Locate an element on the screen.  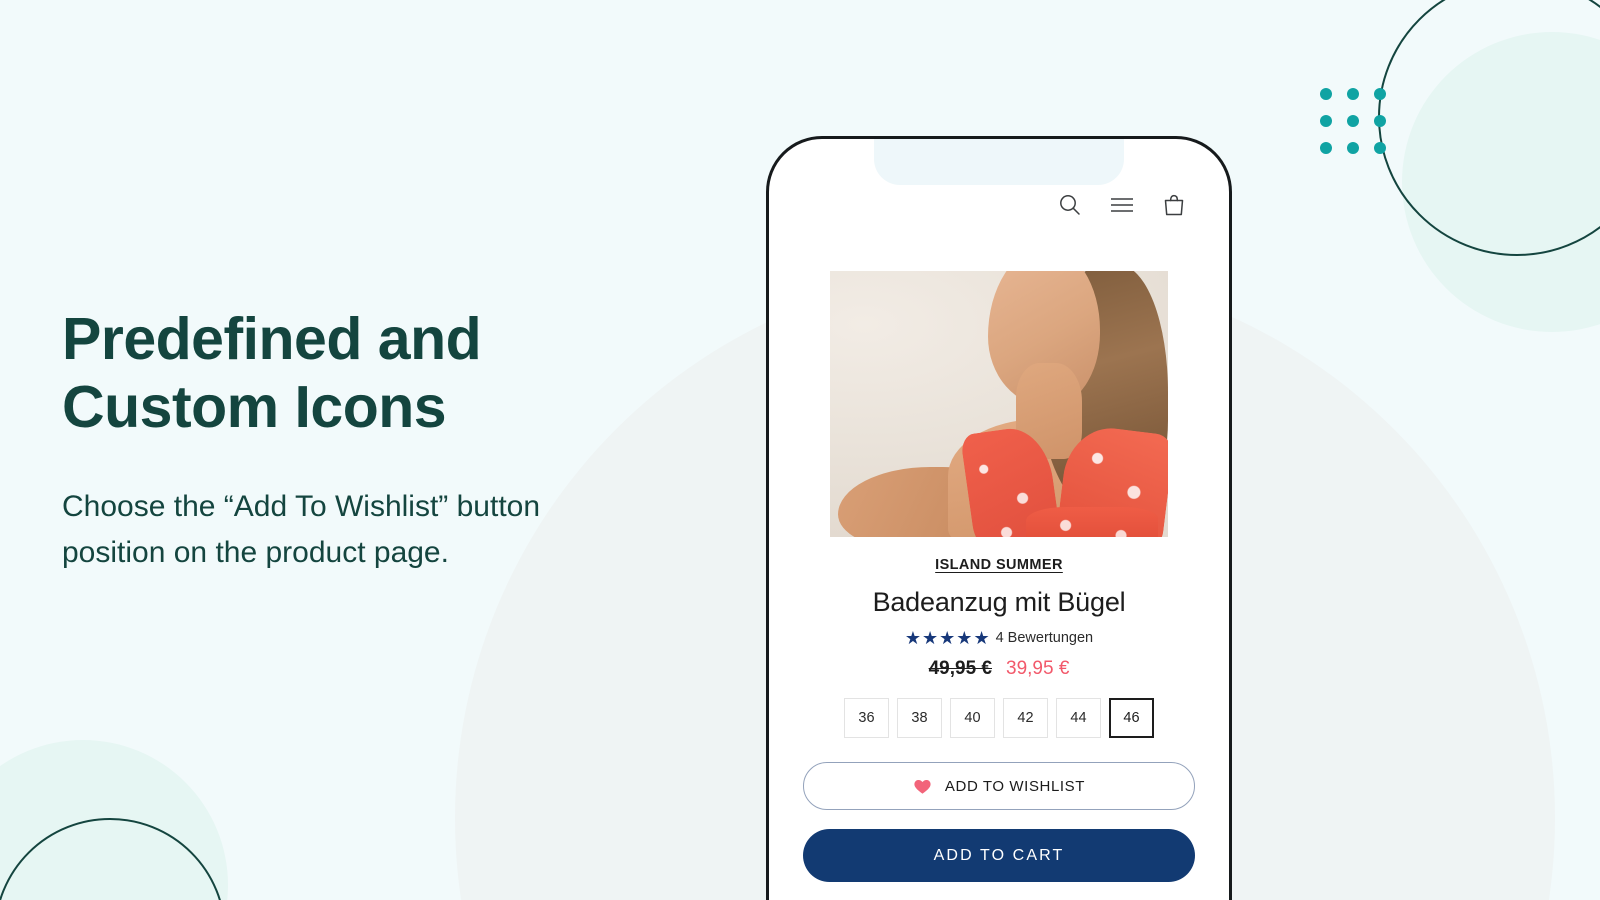
add-to-cart-button: ADD TO CART is located at coordinates (999, 855).